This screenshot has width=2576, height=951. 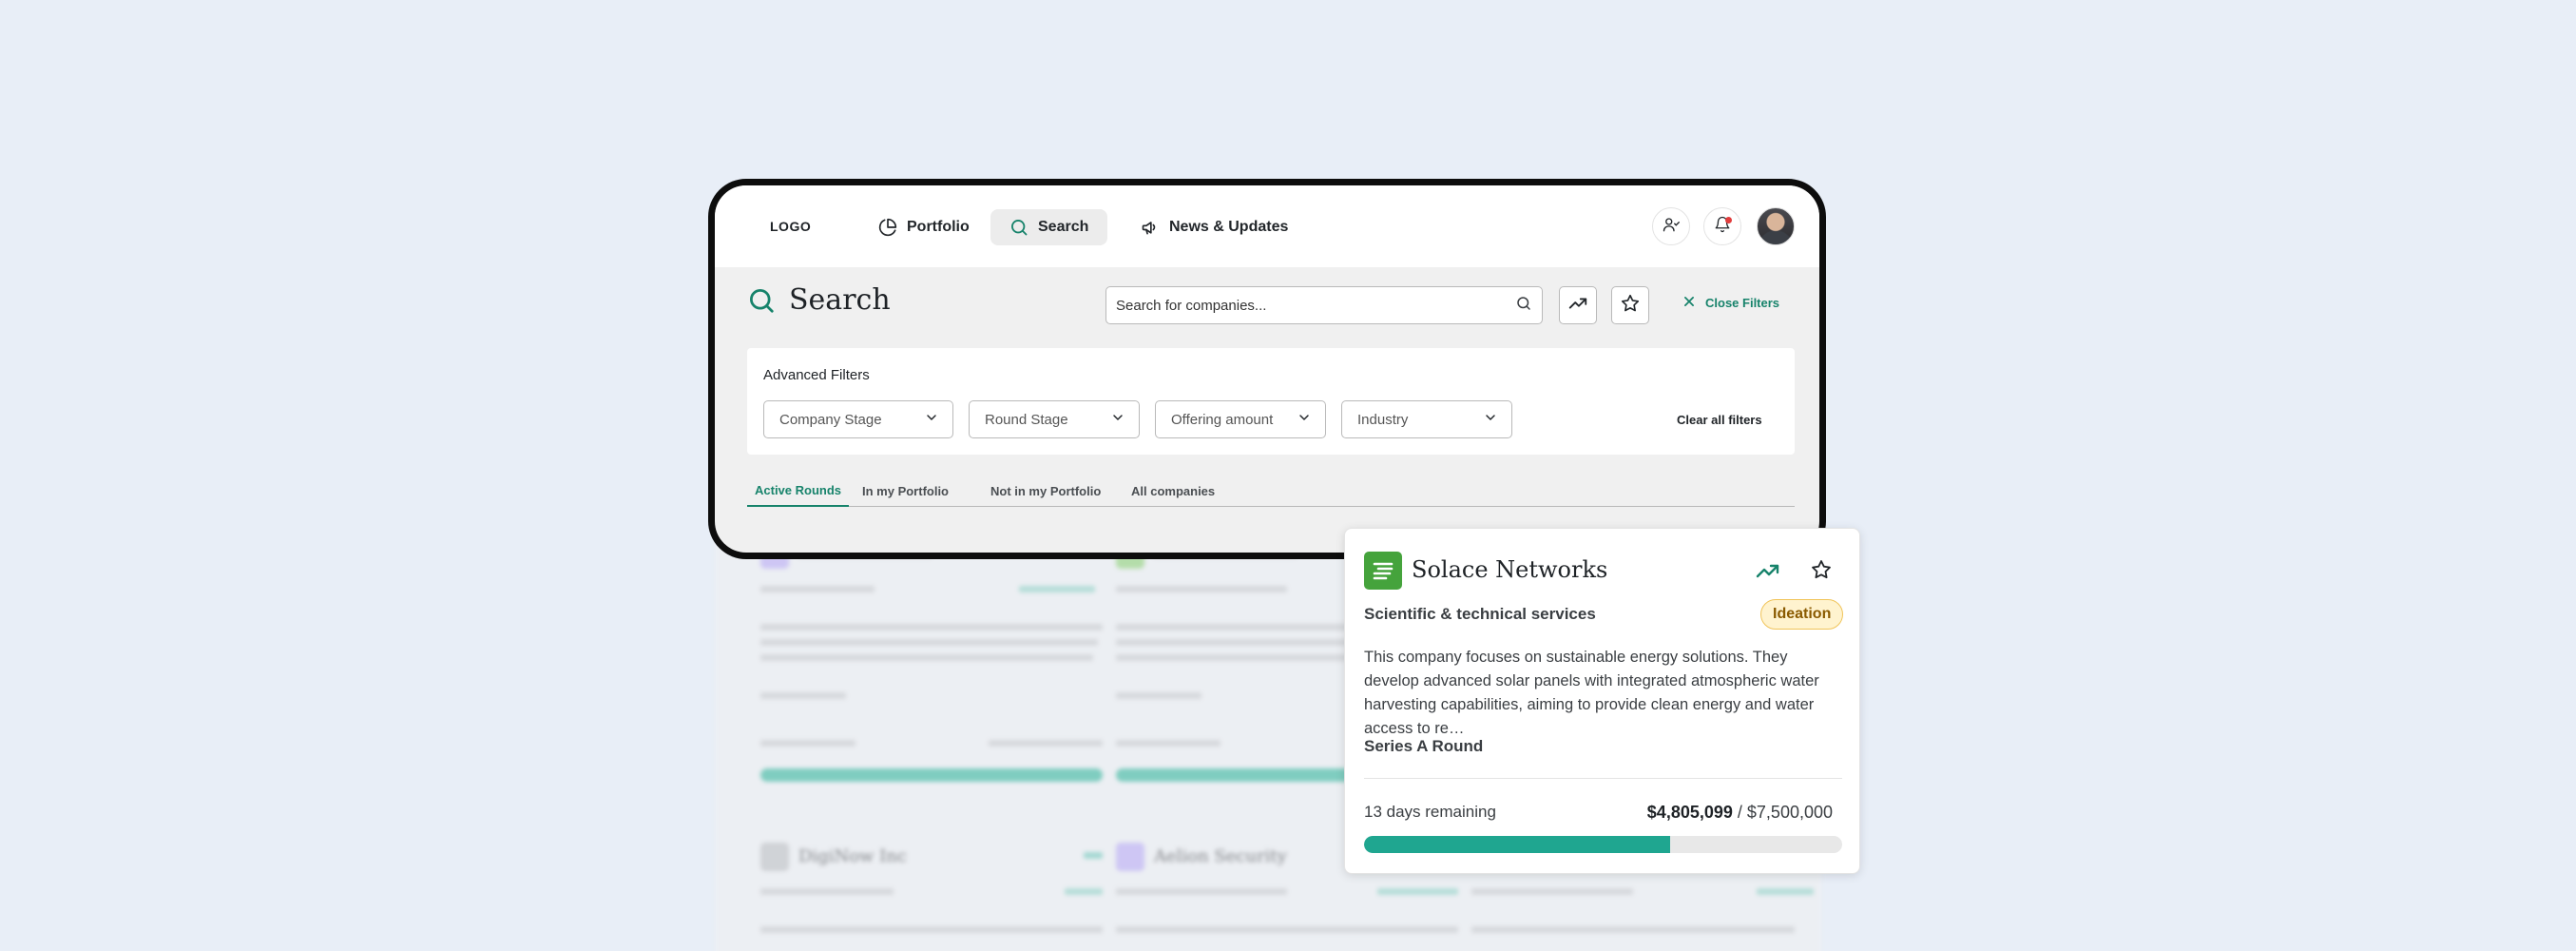 I want to click on stage-badge: Ideation, so click(x=1802, y=614).